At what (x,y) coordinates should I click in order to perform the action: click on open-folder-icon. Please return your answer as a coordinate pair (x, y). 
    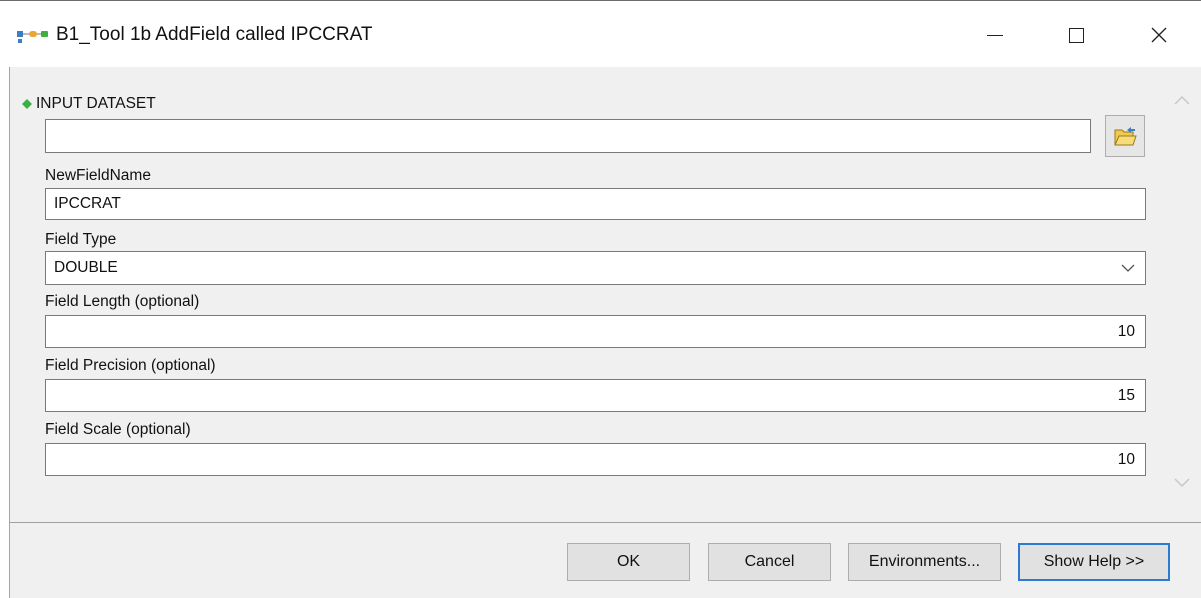
    Looking at the image, I should click on (1125, 136).